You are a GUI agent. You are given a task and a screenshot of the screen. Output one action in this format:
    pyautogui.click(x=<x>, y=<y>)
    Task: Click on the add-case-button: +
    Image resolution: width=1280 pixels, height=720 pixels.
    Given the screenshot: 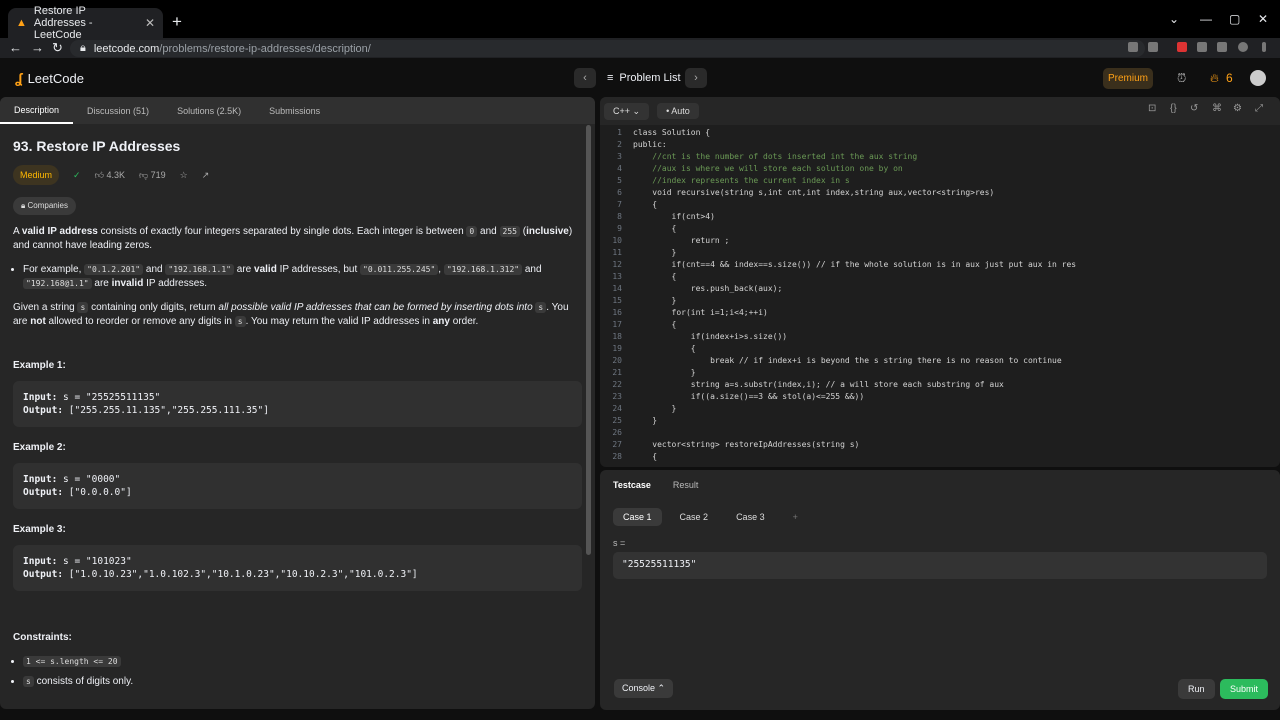 What is the action you would take?
    pyautogui.click(x=795, y=517)
    